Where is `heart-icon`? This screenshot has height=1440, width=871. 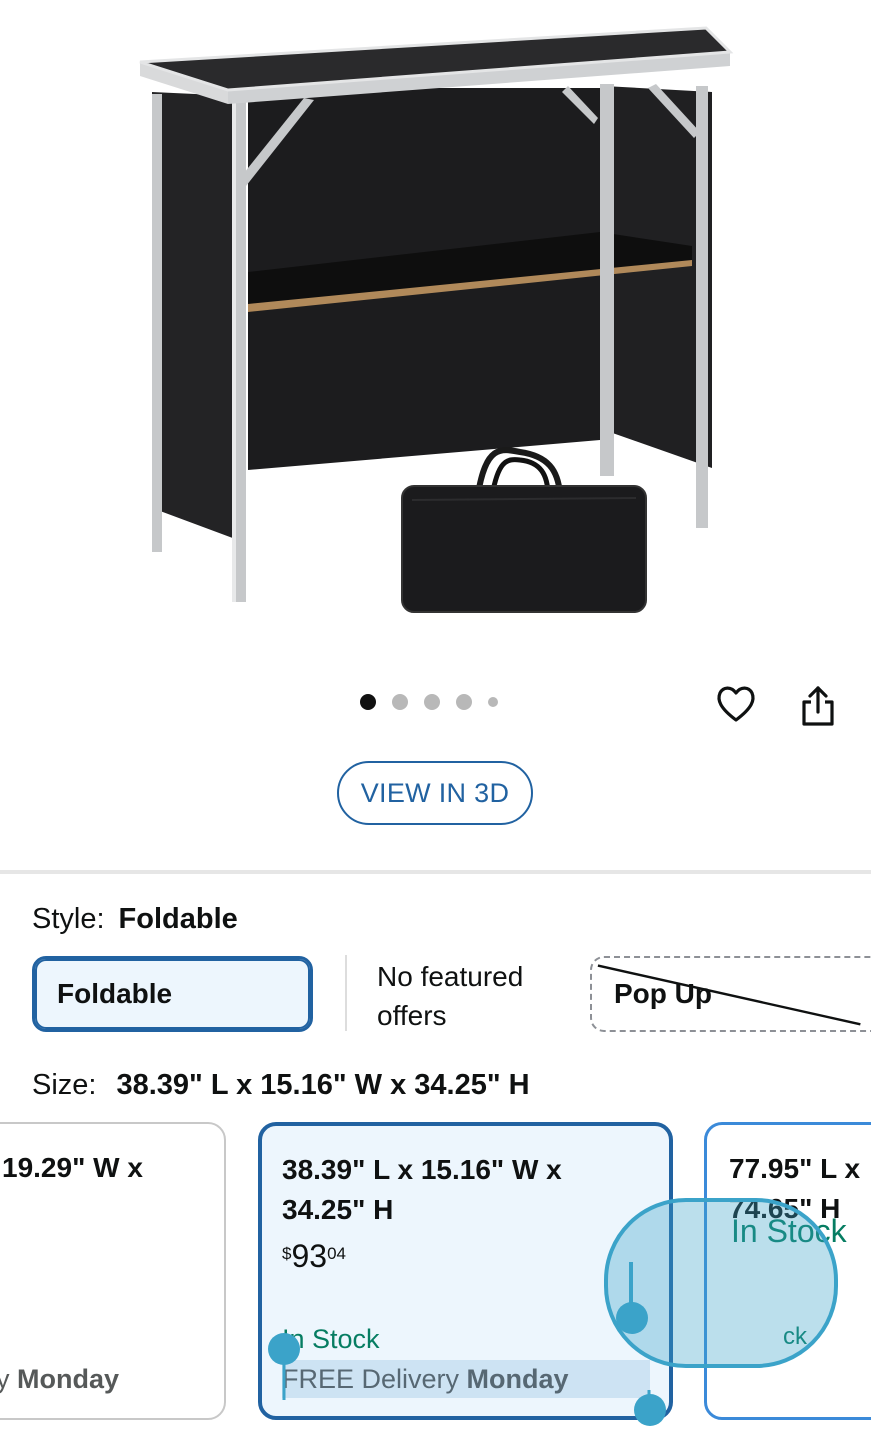 heart-icon is located at coordinates (736, 704).